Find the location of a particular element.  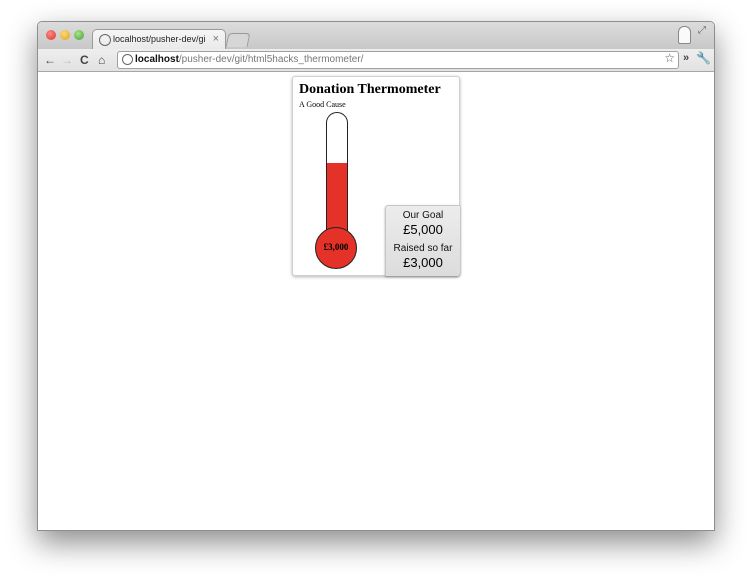

overflow-chevron-icon: » is located at coordinates (686, 58).